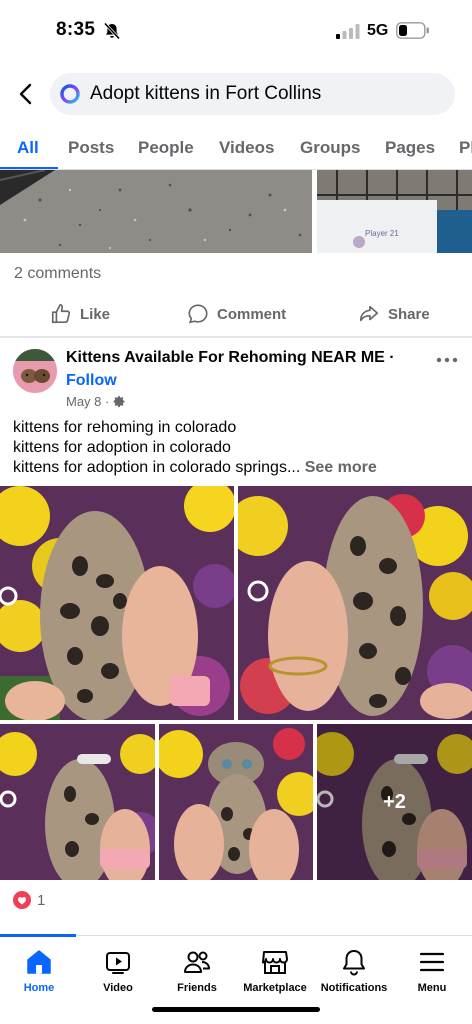 Image resolution: width=472 pixels, height=1024 pixels. Describe the element at coordinates (125, 427) in the screenshot. I see `post-line-1: kittens for rehoming in colorado` at that location.